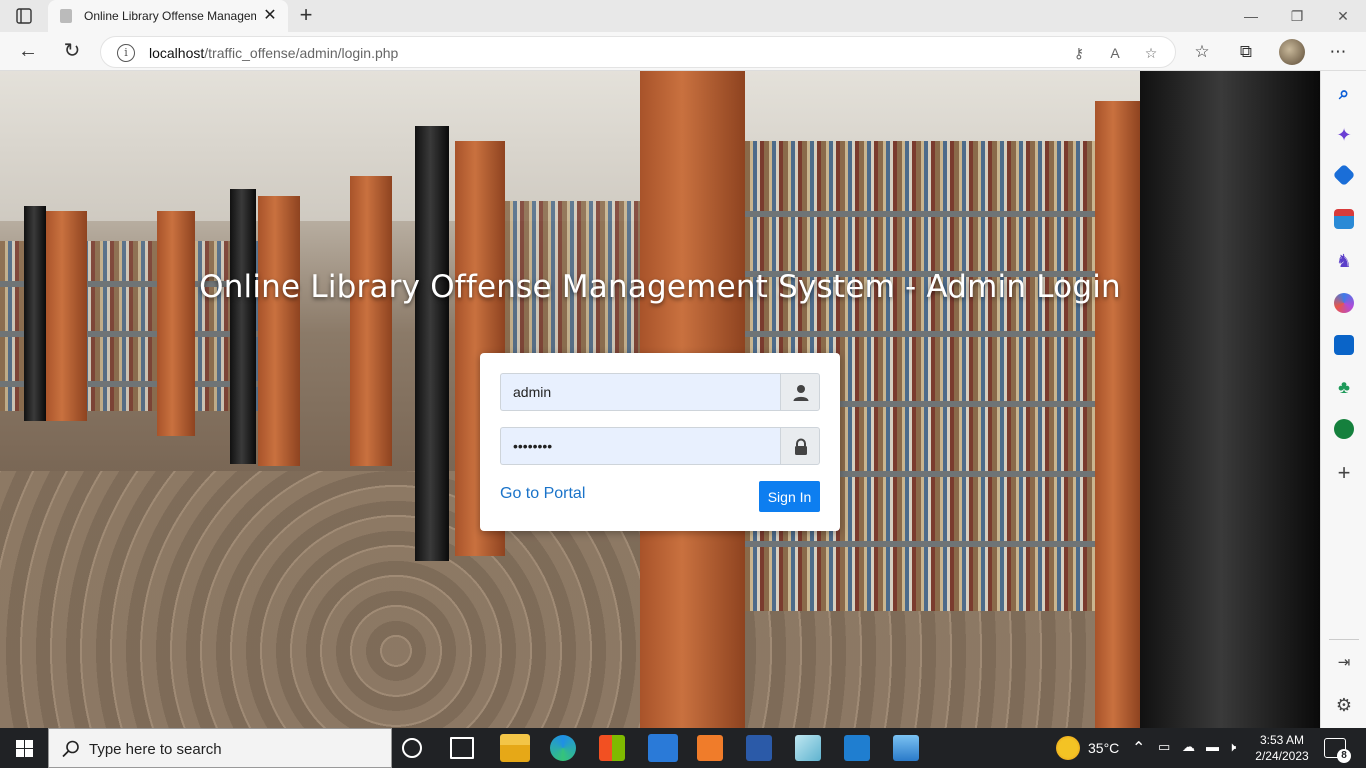  What do you see at coordinates (663, 748) in the screenshot?
I see `mail-icon` at bounding box center [663, 748].